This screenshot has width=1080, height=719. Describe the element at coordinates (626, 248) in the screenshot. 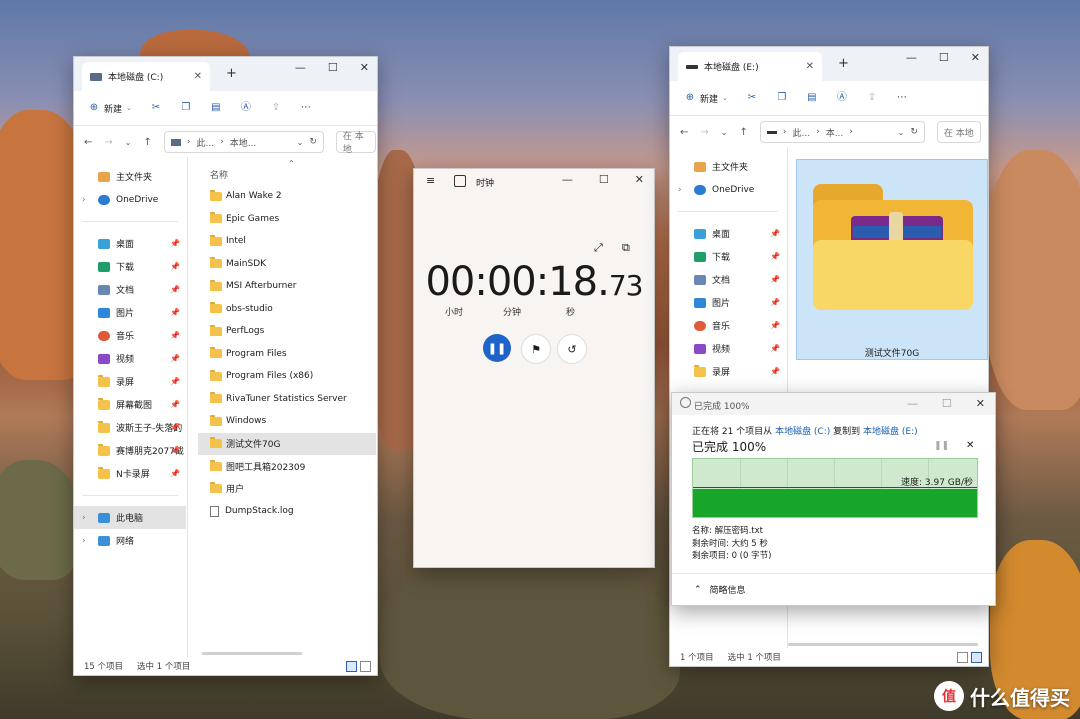

I see `compact-overlay-icon: ⧉` at that location.